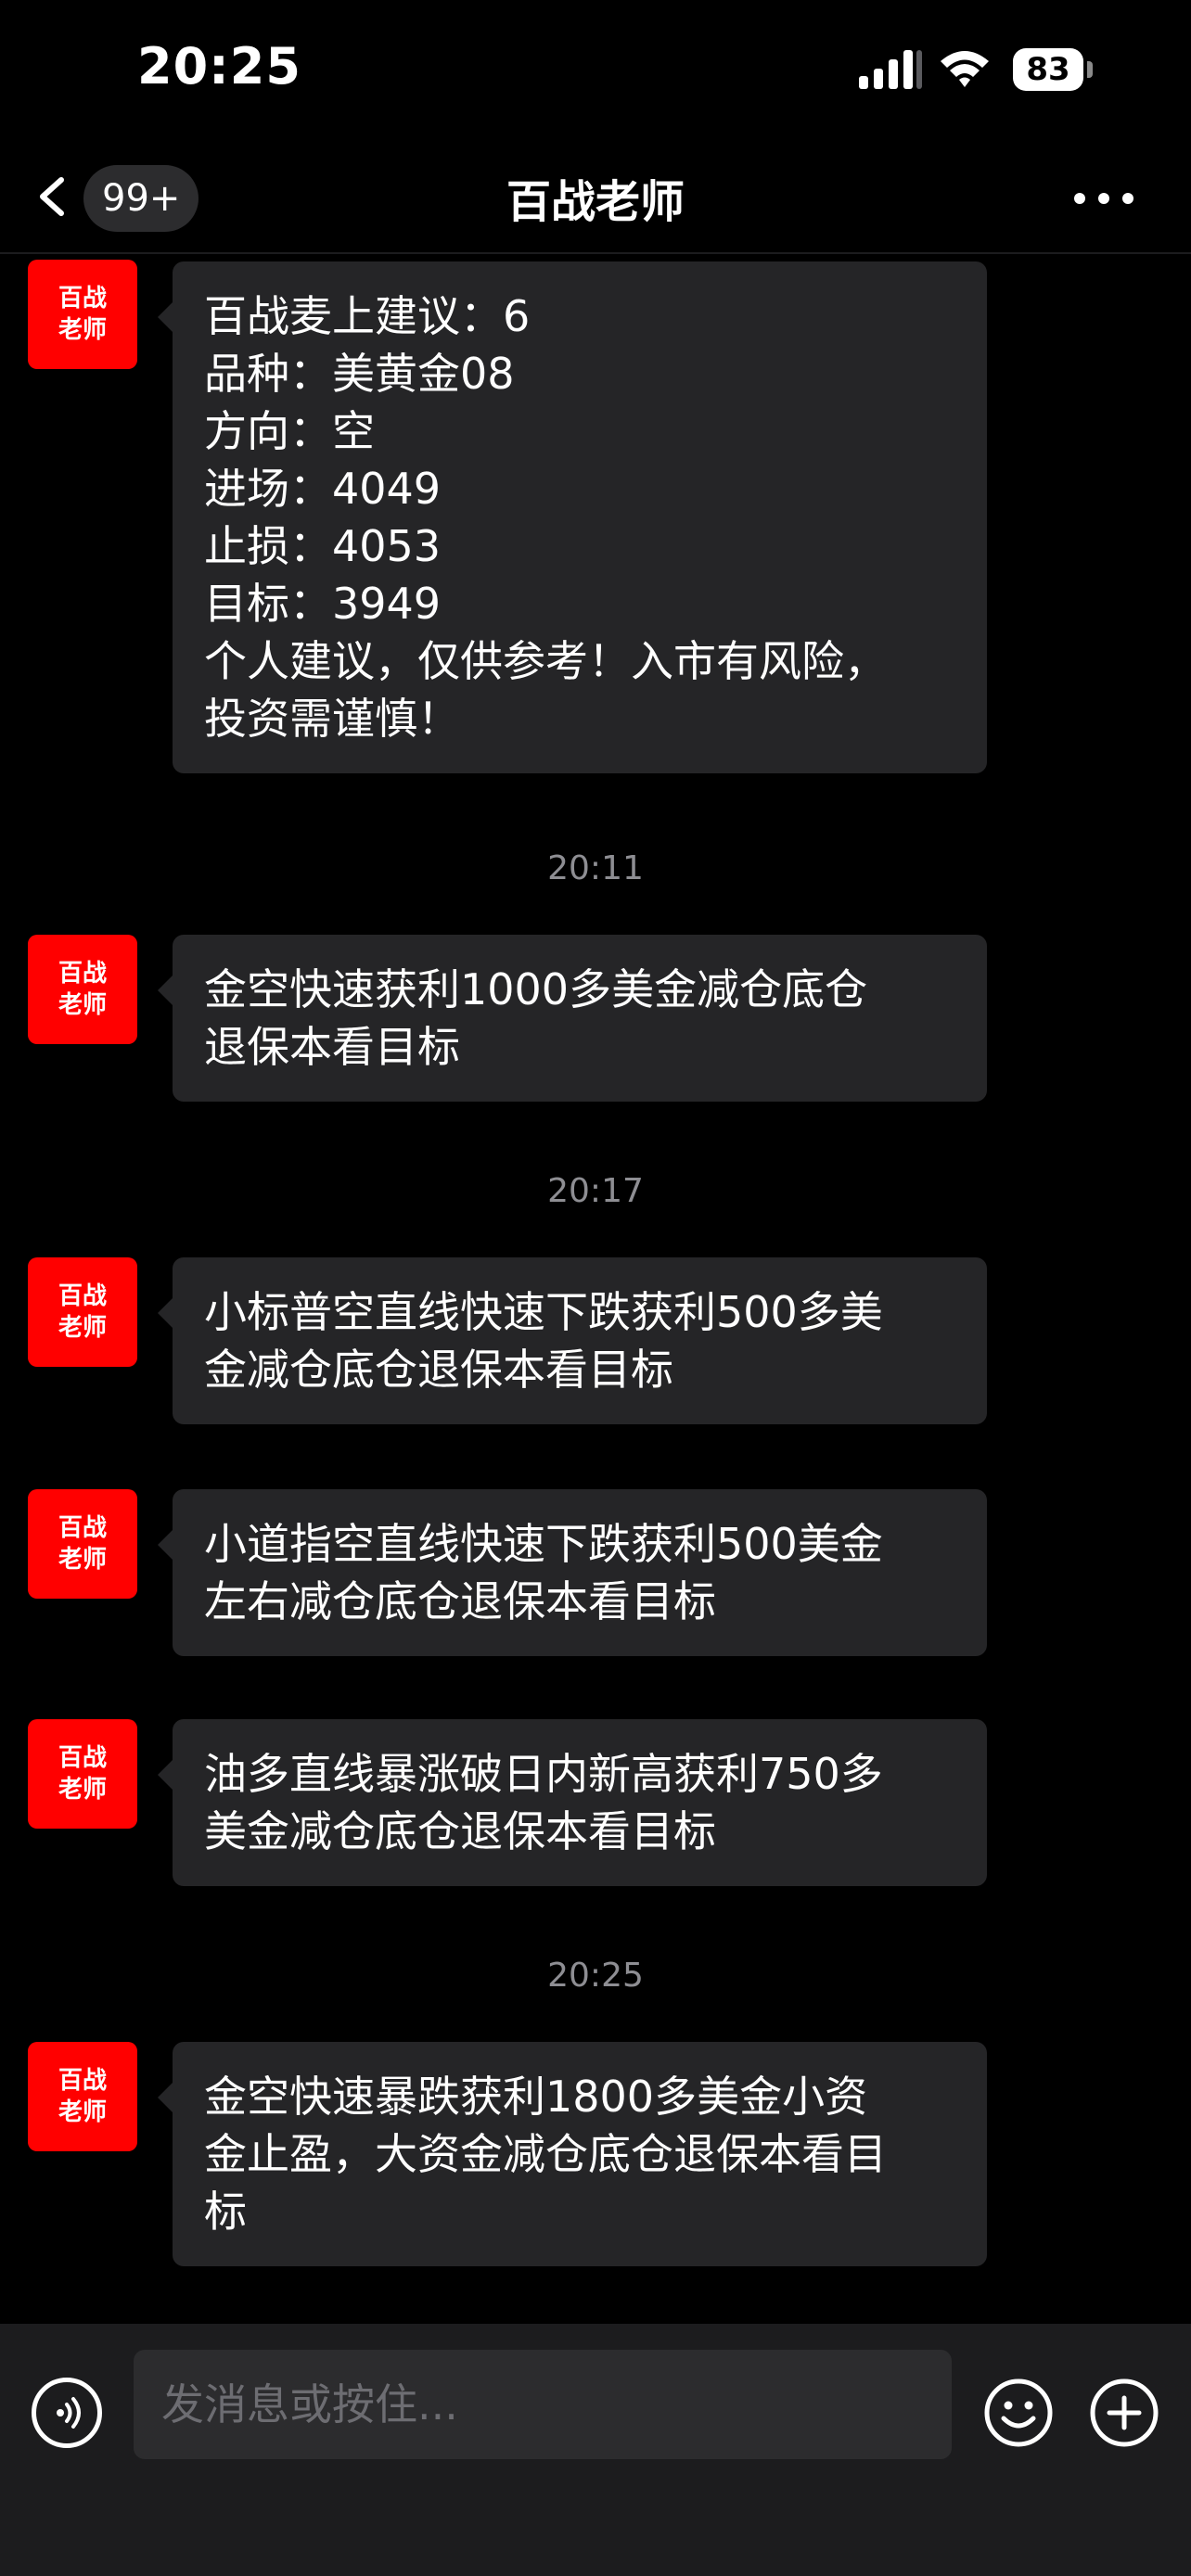 This screenshot has width=1191, height=2576. Describe the element at coordinates (543, 1774) in the screenshot. I see `message-line: 油多直线暴涨破日内新高获利750多` at that location.